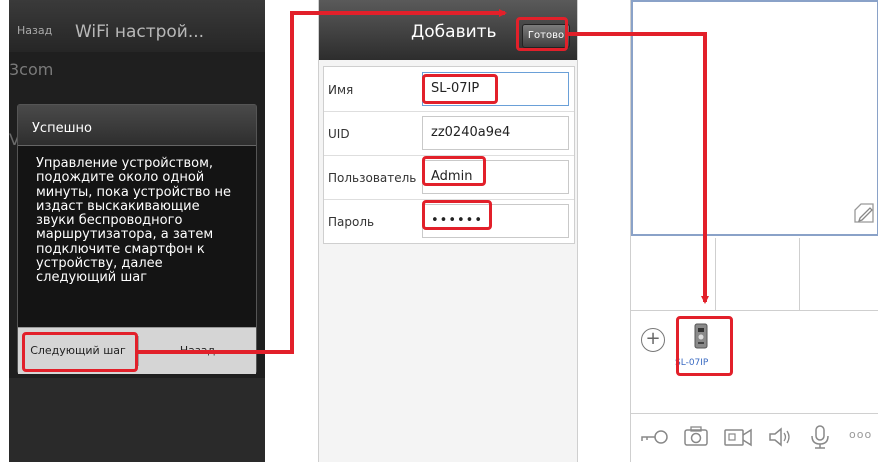 This screenshot has width=878, height=463. Describe the element at coordinates (638, 168) in the screenshot. I see `arrow-done-to-camera` at that location.